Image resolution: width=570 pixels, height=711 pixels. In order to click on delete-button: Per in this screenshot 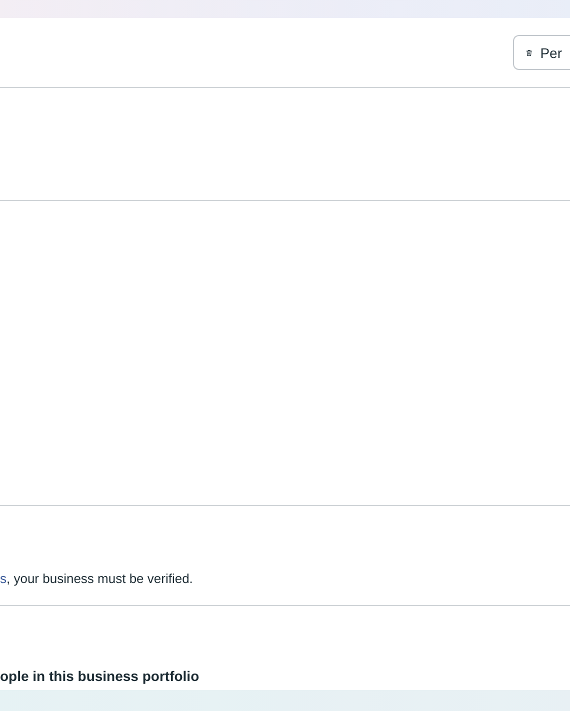, I will do `click(541, 52)`.